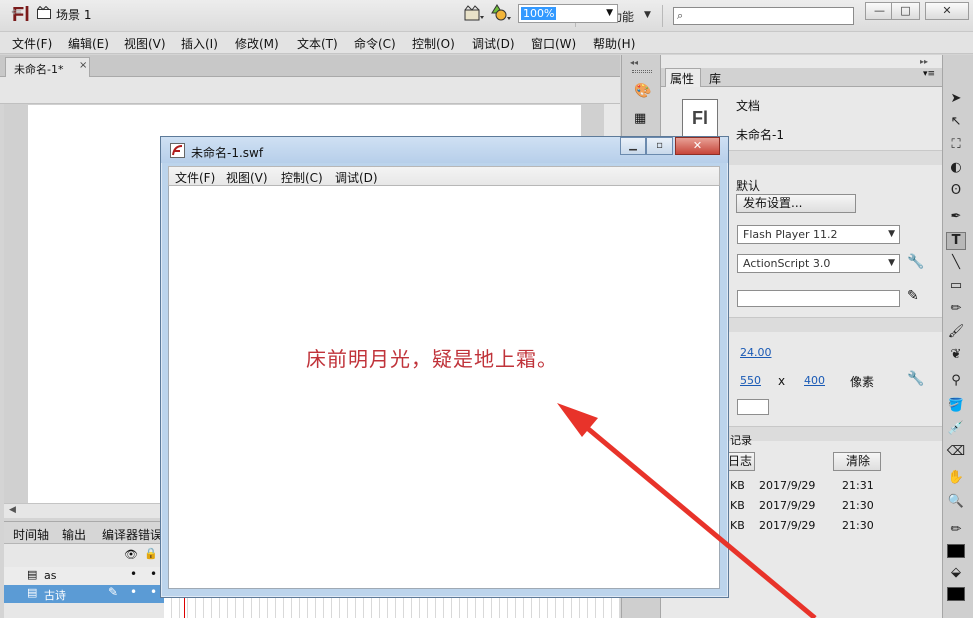 The height and width of the screenshot is (618, 973). I want to click on tab-output: 输出, so click(74, 534).